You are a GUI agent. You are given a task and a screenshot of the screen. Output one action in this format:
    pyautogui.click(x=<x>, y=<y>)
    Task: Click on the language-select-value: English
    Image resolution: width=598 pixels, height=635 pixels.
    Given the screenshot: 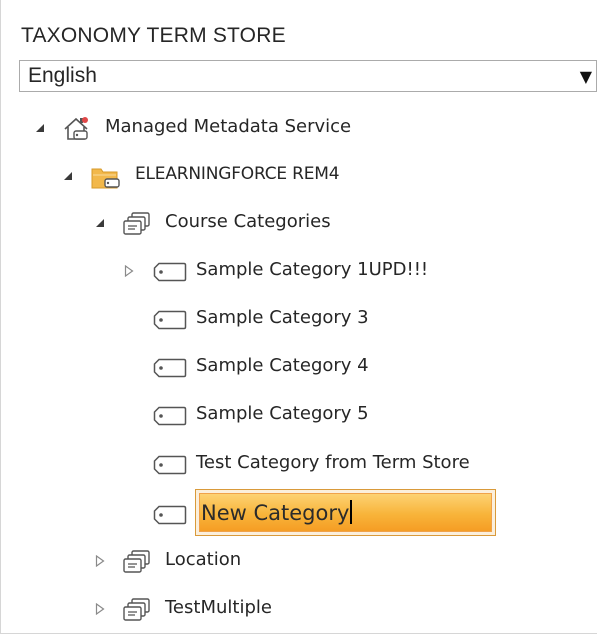 What is the action you would take?
    pyautogui.click(x=62, y=75)
    